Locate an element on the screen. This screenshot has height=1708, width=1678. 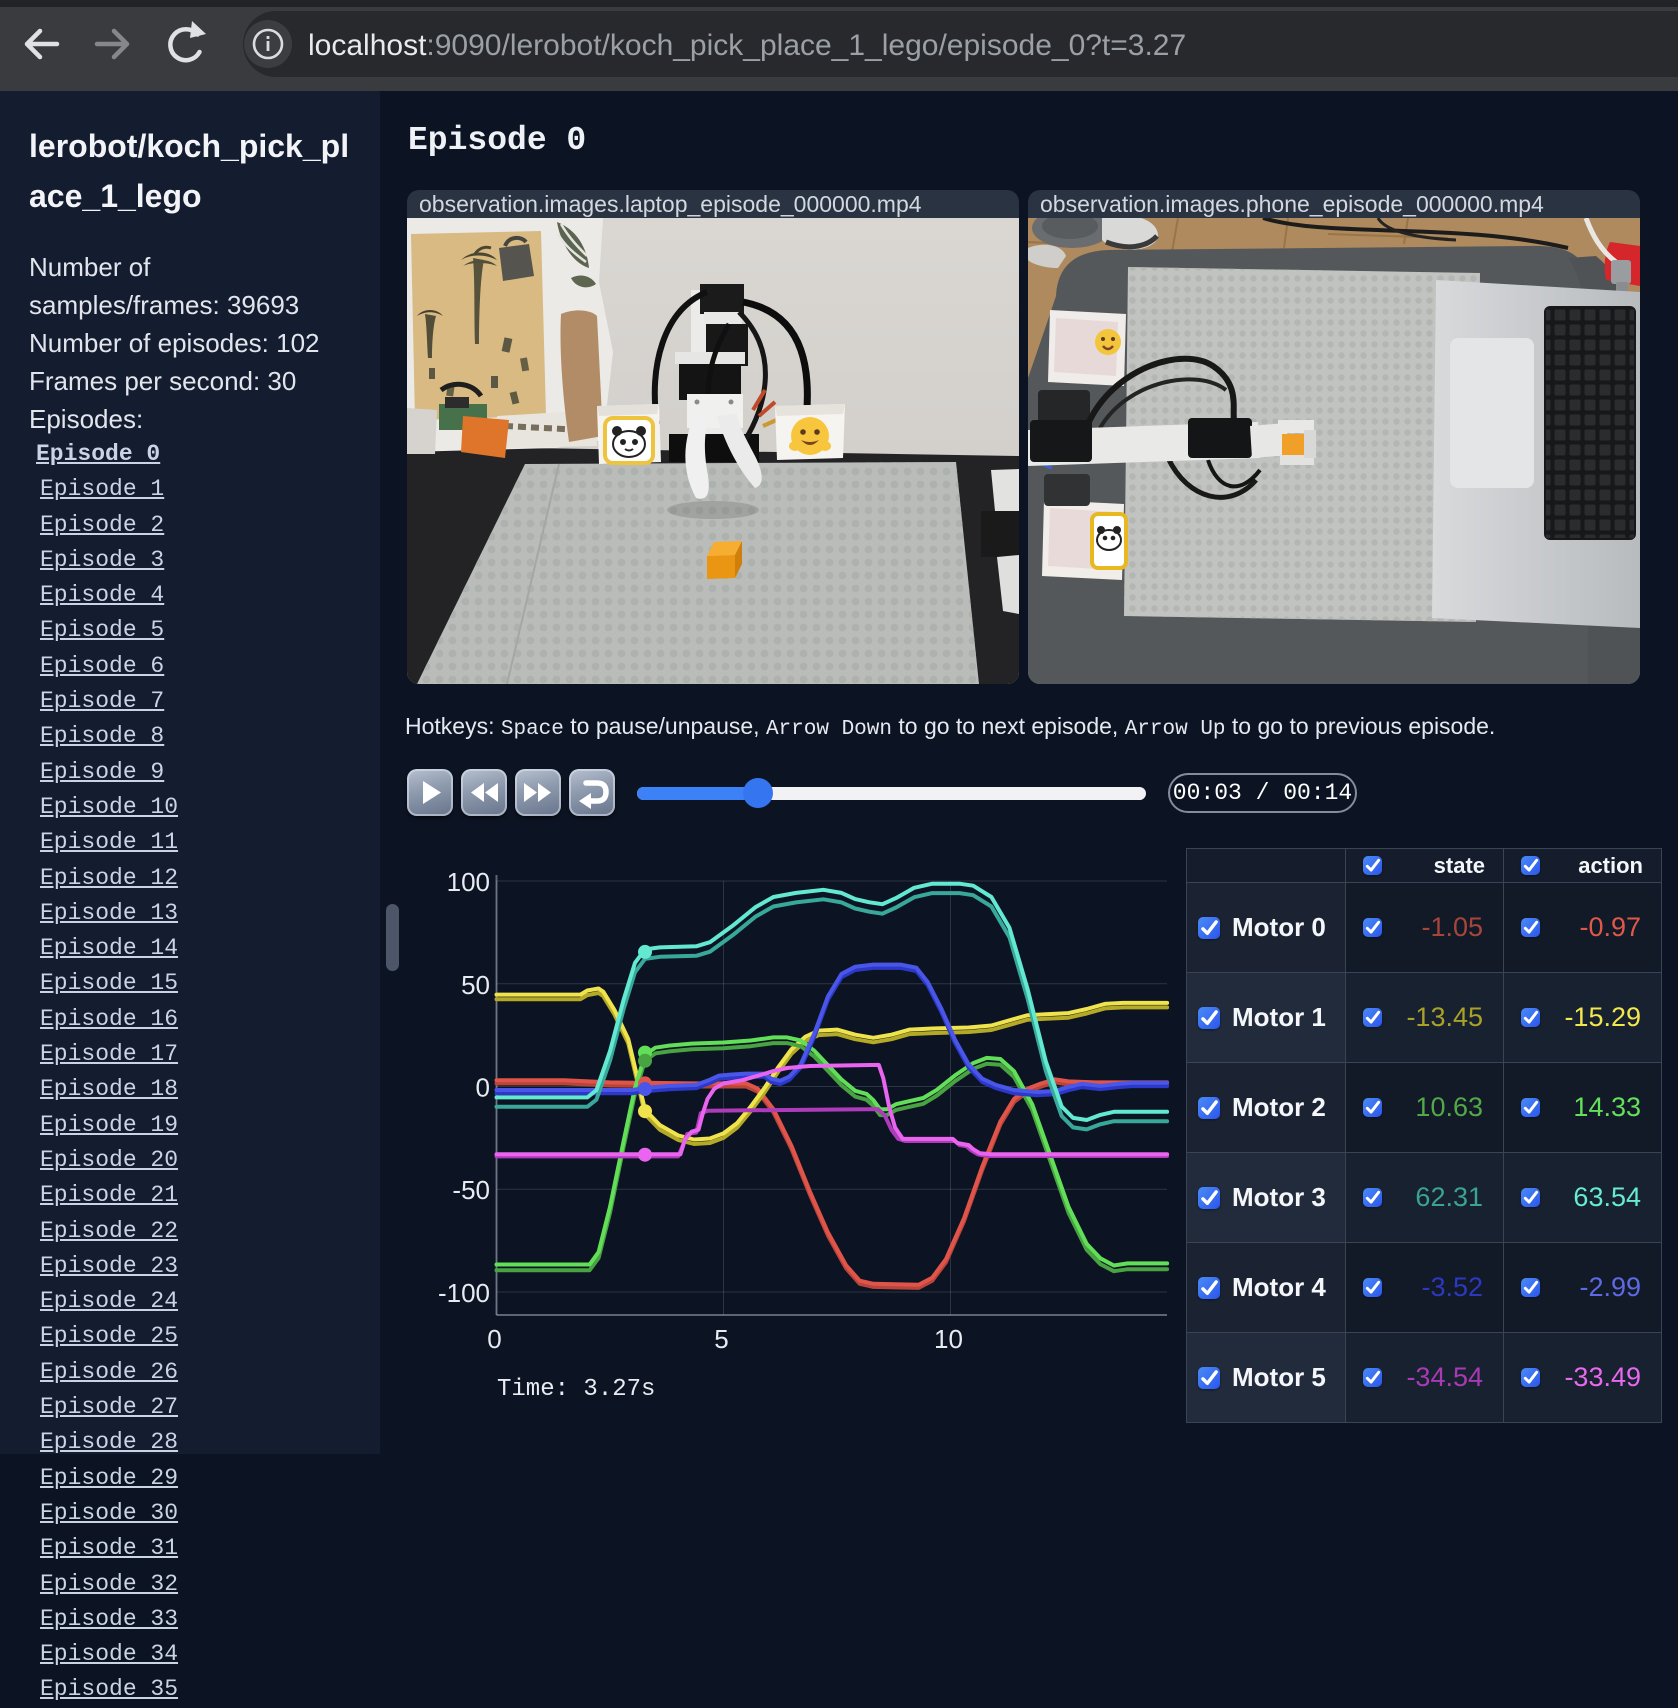
svg-text: 50 is located at coordinates (475, 985).